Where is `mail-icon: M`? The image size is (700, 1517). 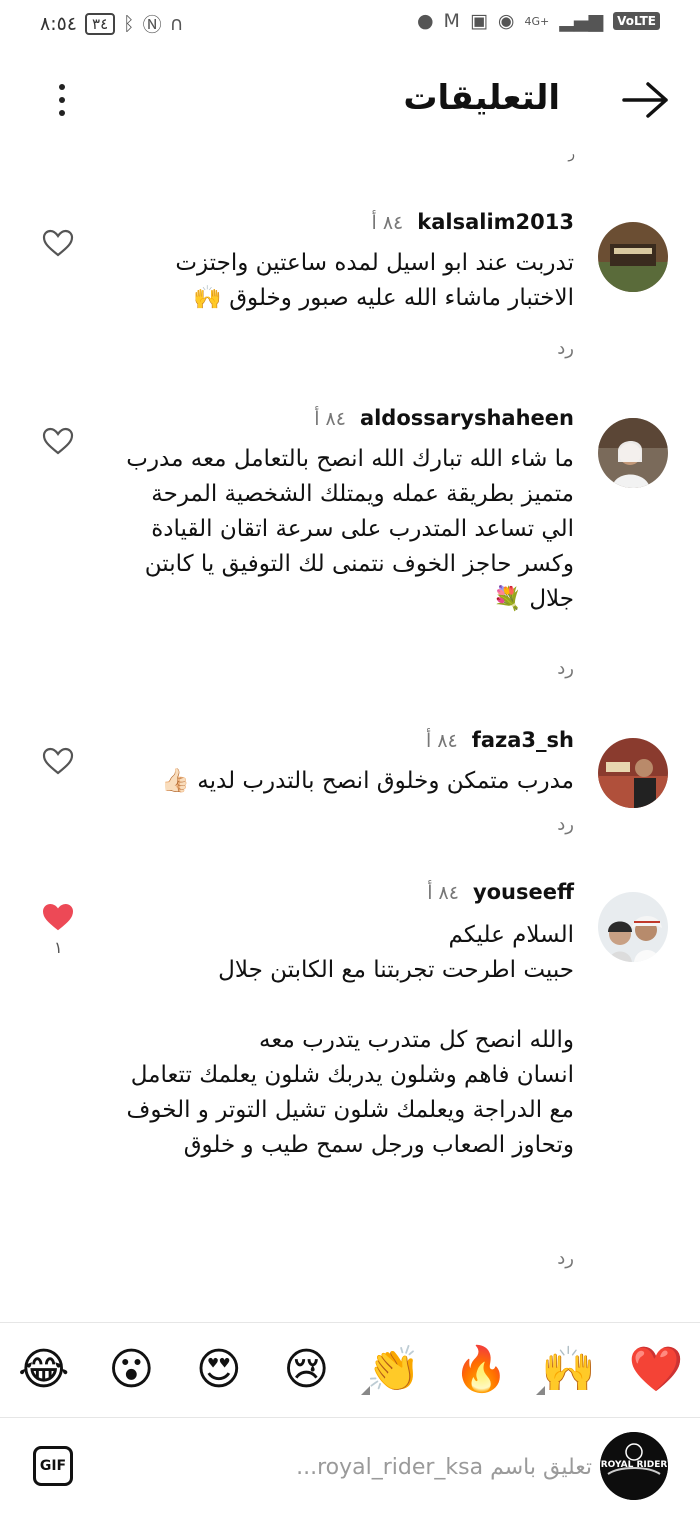 mail-icon: M is located at coordinates (451, 21).